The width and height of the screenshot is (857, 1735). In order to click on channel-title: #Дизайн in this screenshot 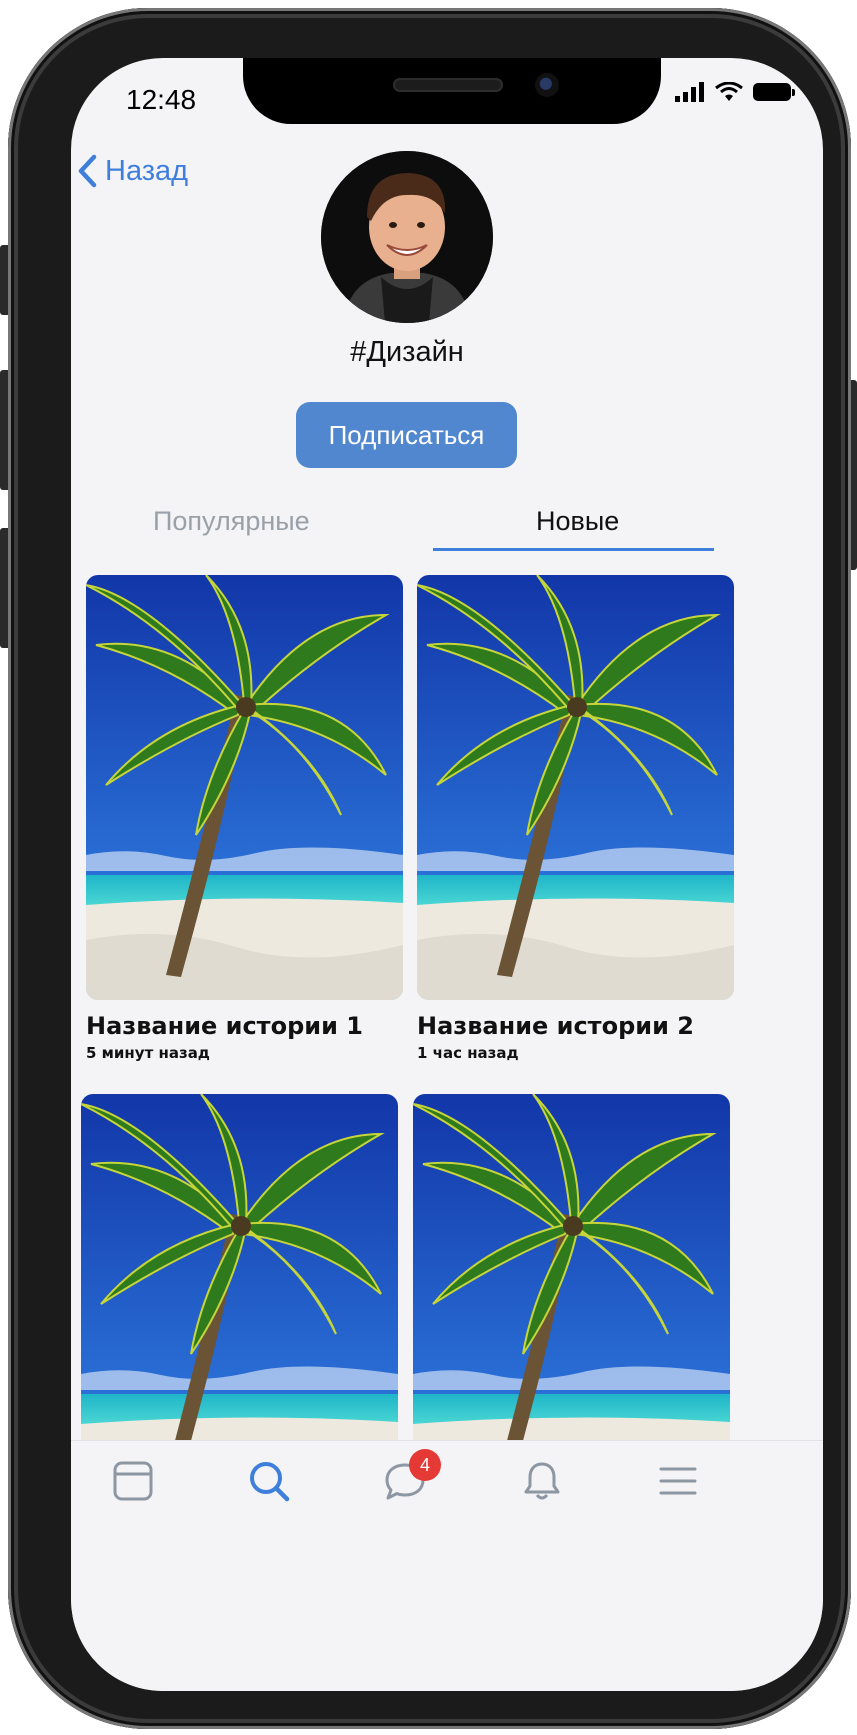, I will do `click(407, 352)`.